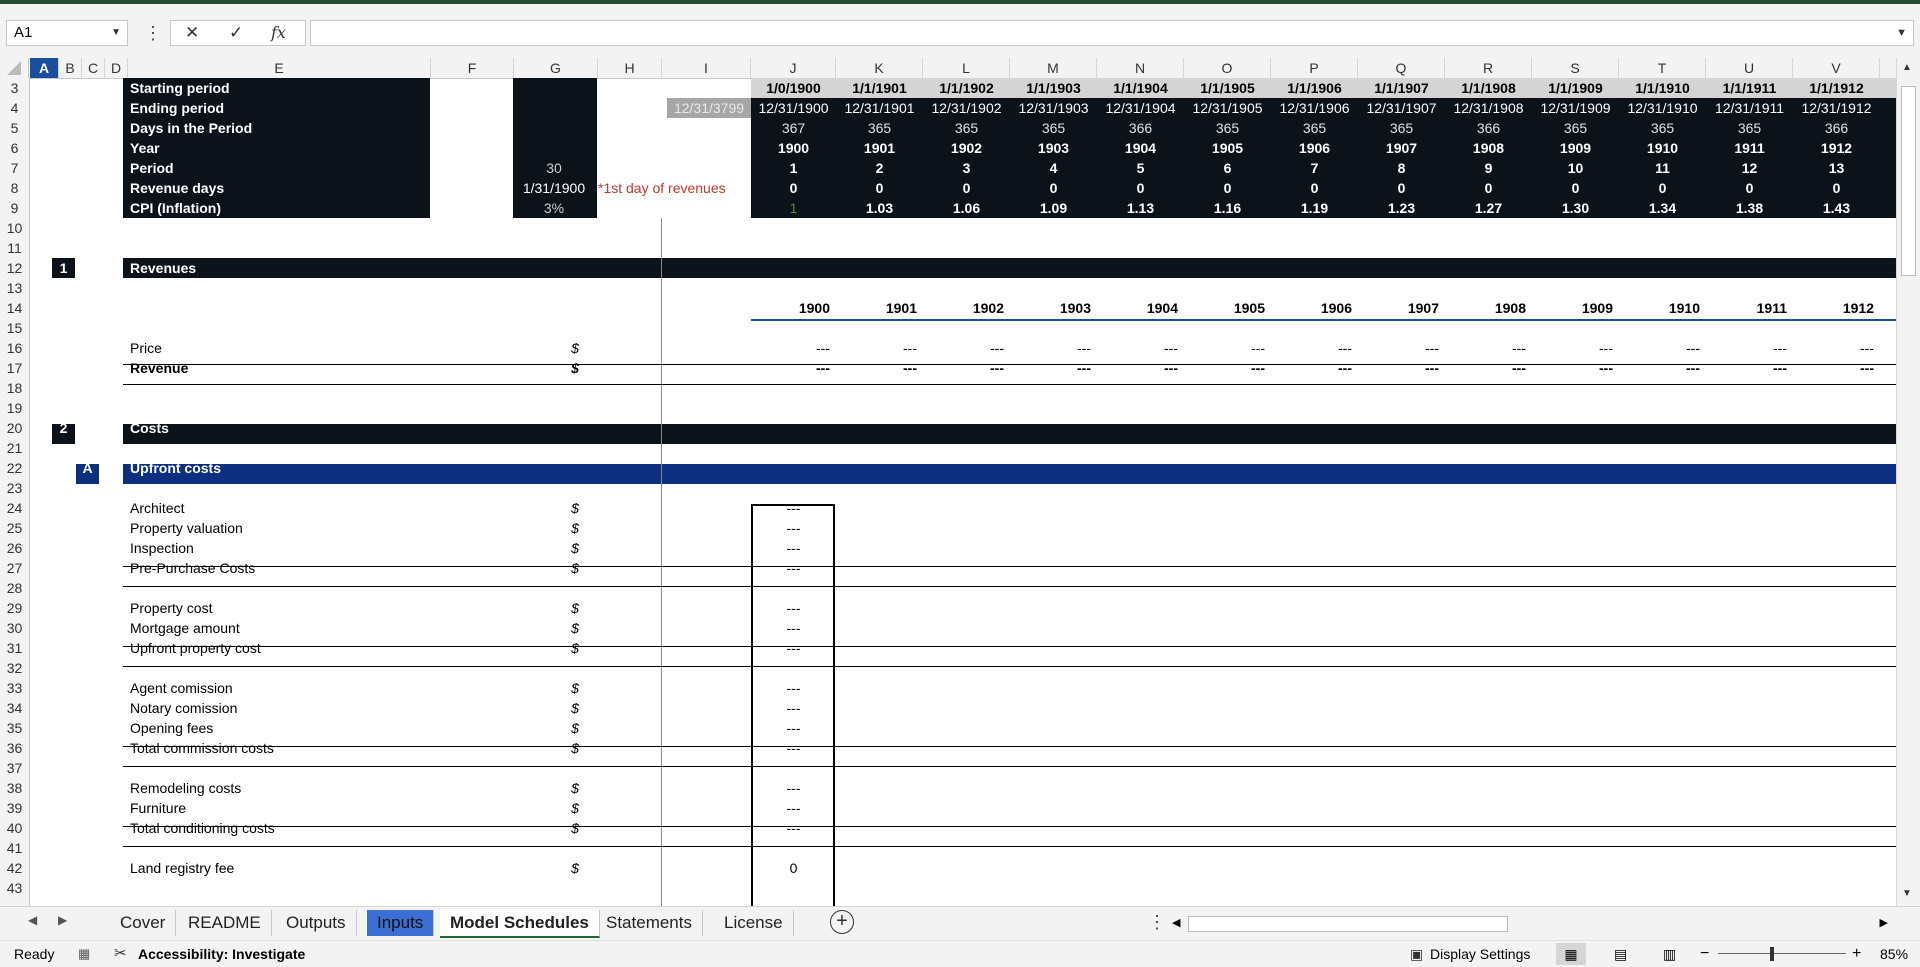 The width and height of the screenshot is (1920, 967). Describe the element at coordinates (14, 668) in the screenshot. I see `row-header-32: 32` at that location.